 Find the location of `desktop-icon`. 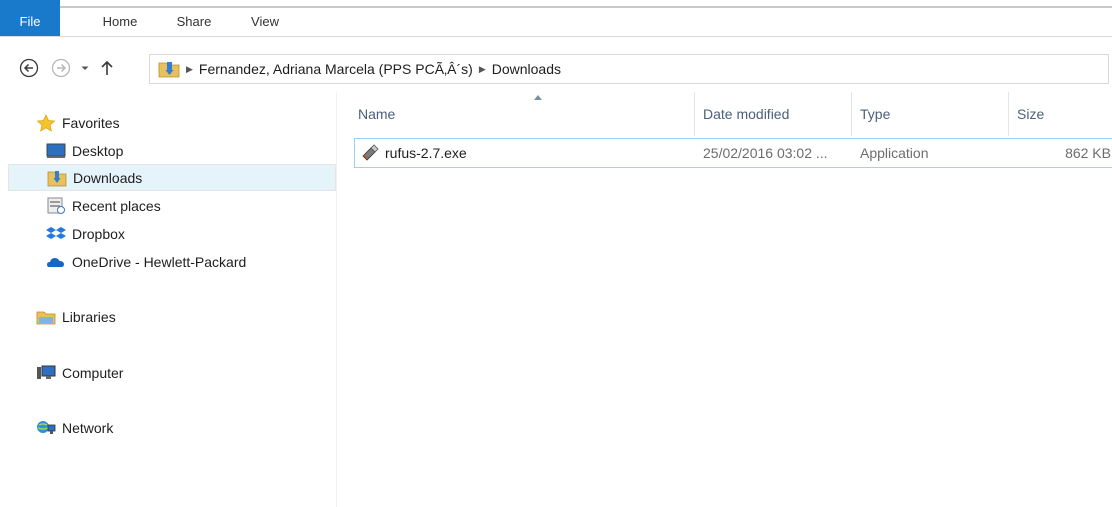

desktop-icon is located at coordinates (56, 151).